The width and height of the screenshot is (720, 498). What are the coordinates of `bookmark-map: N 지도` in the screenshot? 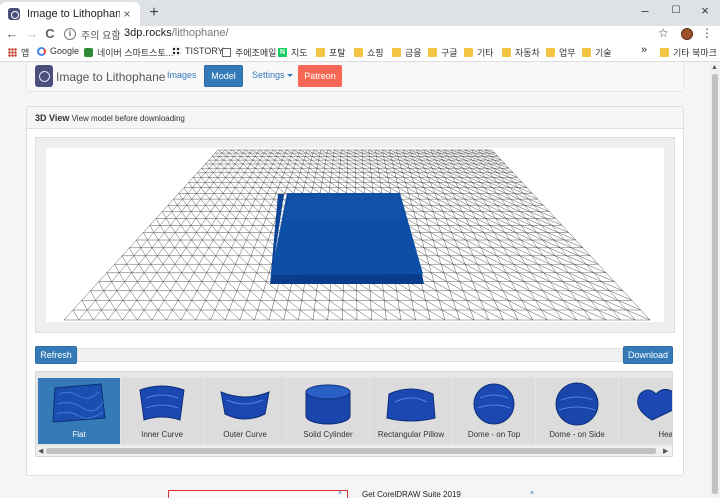 It's located at (293, 52).